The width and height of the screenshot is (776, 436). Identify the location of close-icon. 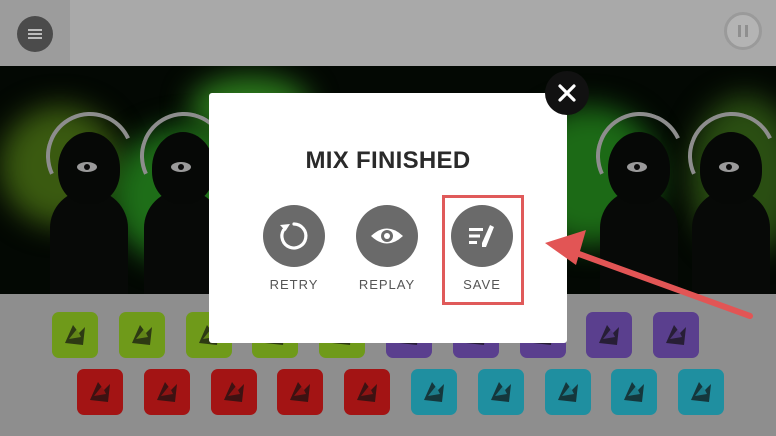
(567, 93).